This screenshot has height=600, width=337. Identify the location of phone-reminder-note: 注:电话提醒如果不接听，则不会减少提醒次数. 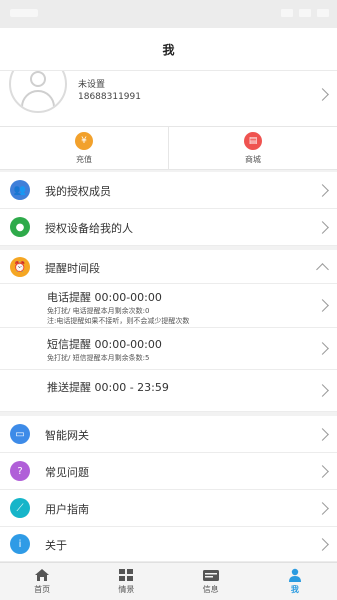
(118, 321).